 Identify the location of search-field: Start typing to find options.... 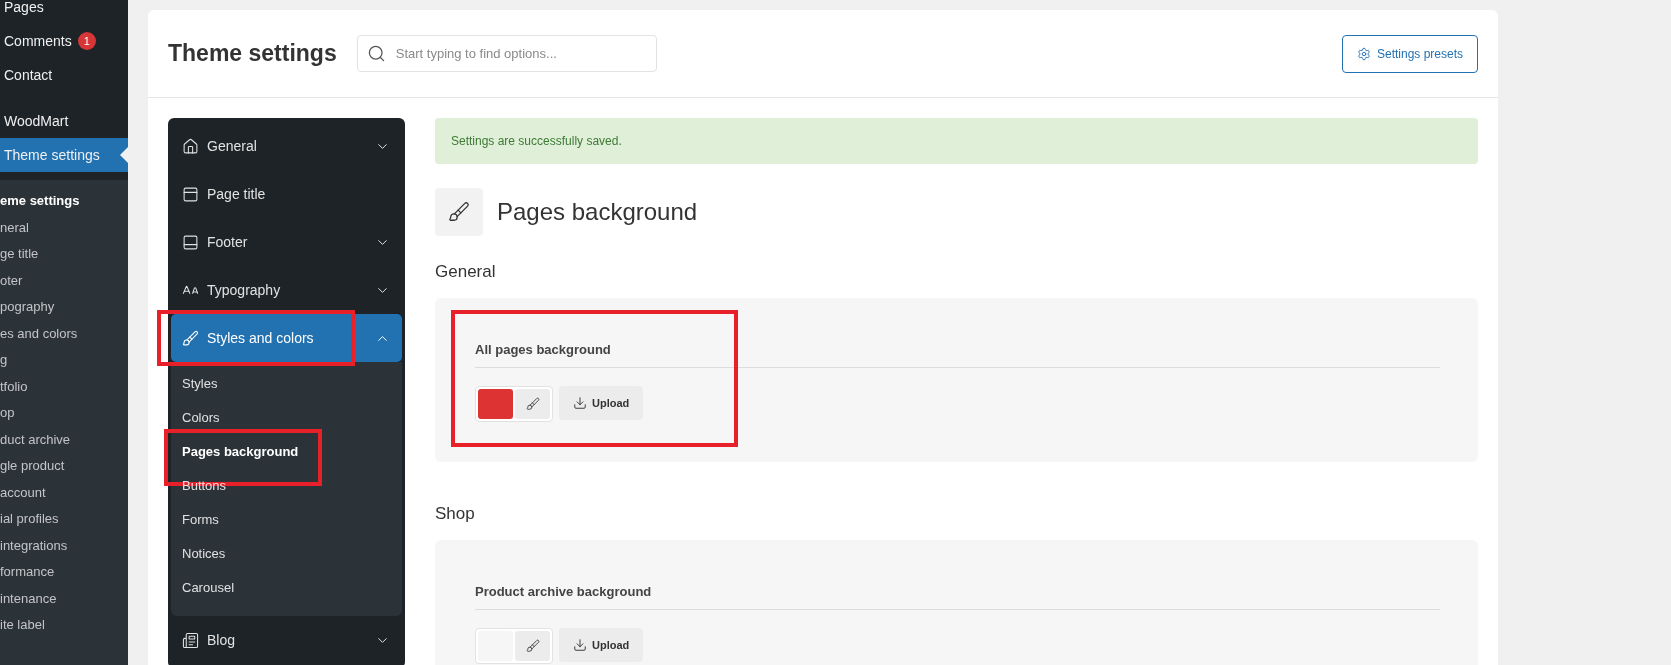
(506, 53).